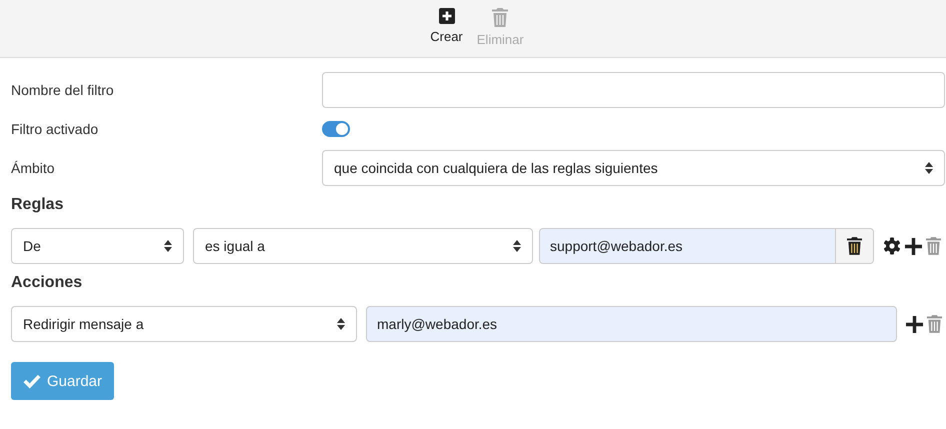  Describe the element at coordinates (33, 168) in the screenshot. I see `field-label: Ámbito` at that location.